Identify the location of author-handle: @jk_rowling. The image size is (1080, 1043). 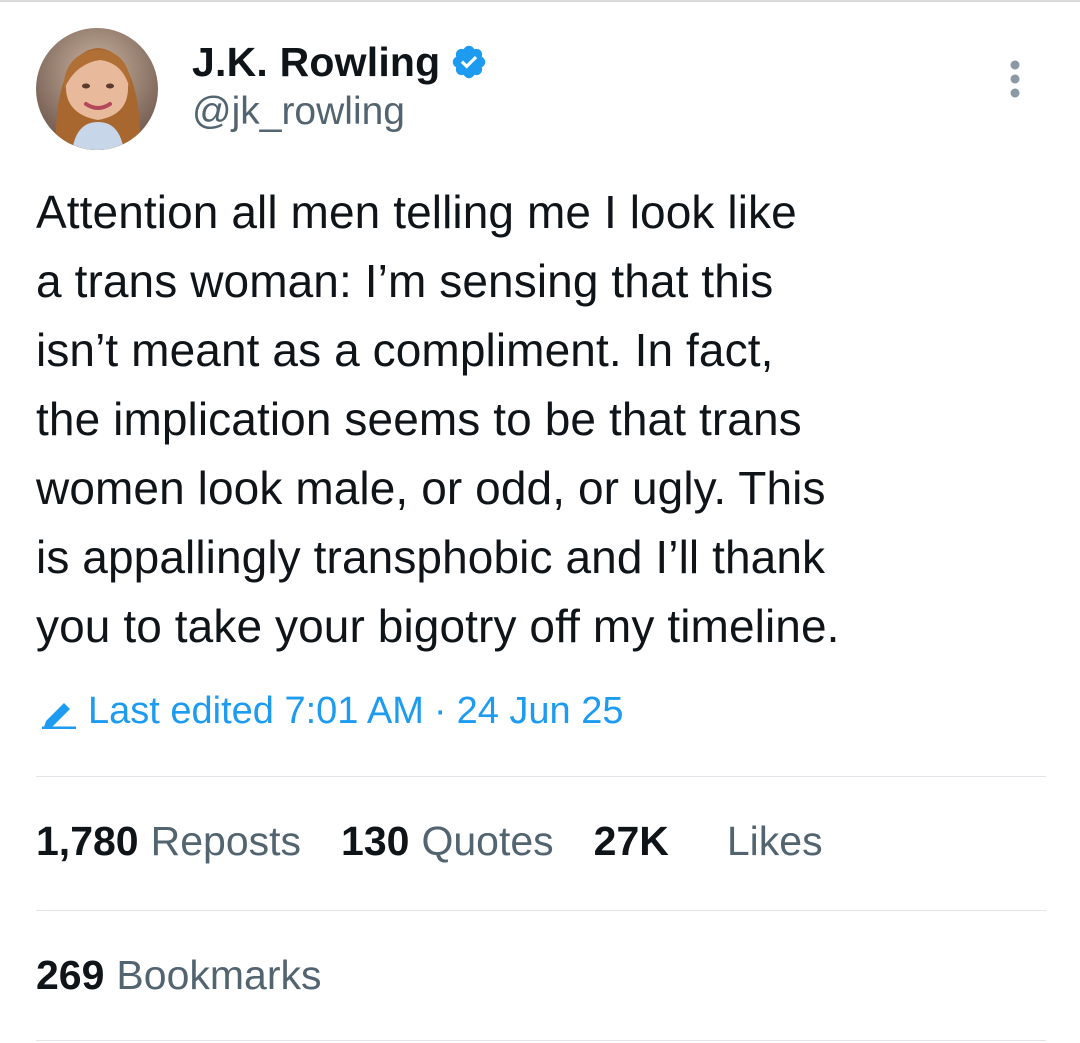
(340, 112).